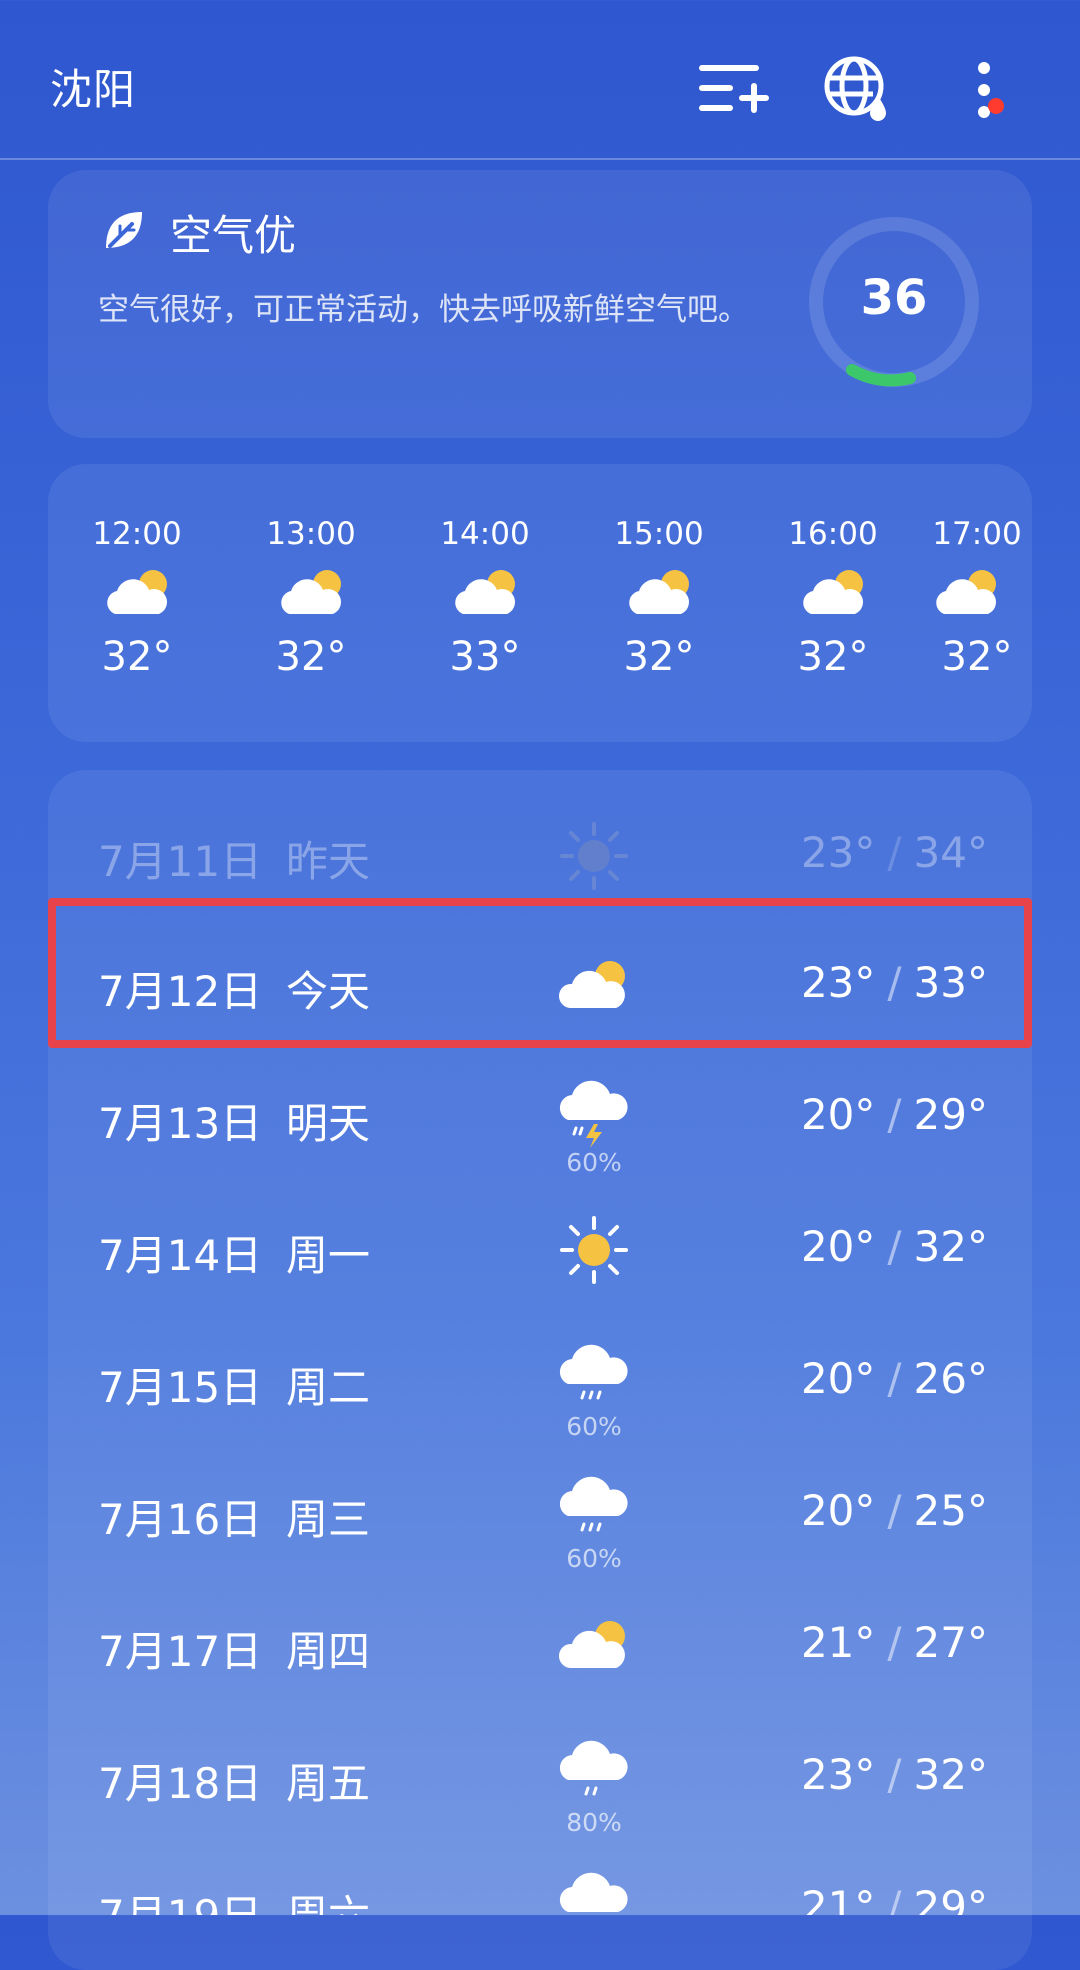 The width and height of the screenshot is (1080, 1970). I want to click on daily-row-sat: 7月19日 周六 21° / 29°, so click(540, 1881).